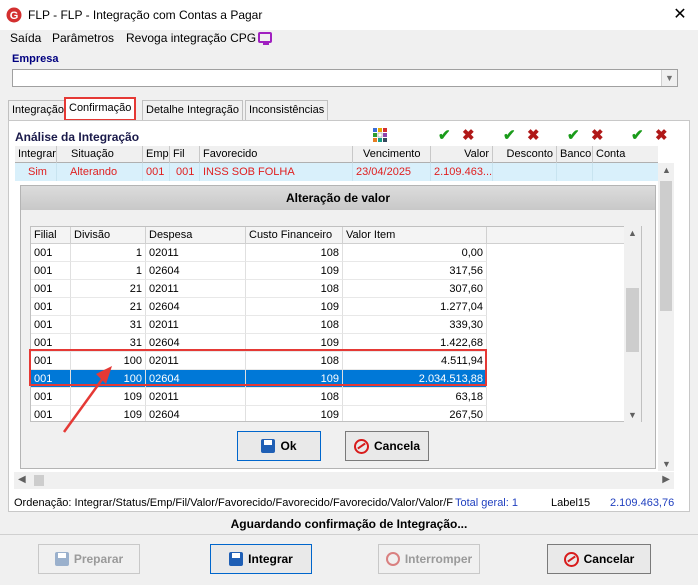 This screenshot has width=698, height=585. I want to click on interromper-button-label: Interromper, so click(438, 559).